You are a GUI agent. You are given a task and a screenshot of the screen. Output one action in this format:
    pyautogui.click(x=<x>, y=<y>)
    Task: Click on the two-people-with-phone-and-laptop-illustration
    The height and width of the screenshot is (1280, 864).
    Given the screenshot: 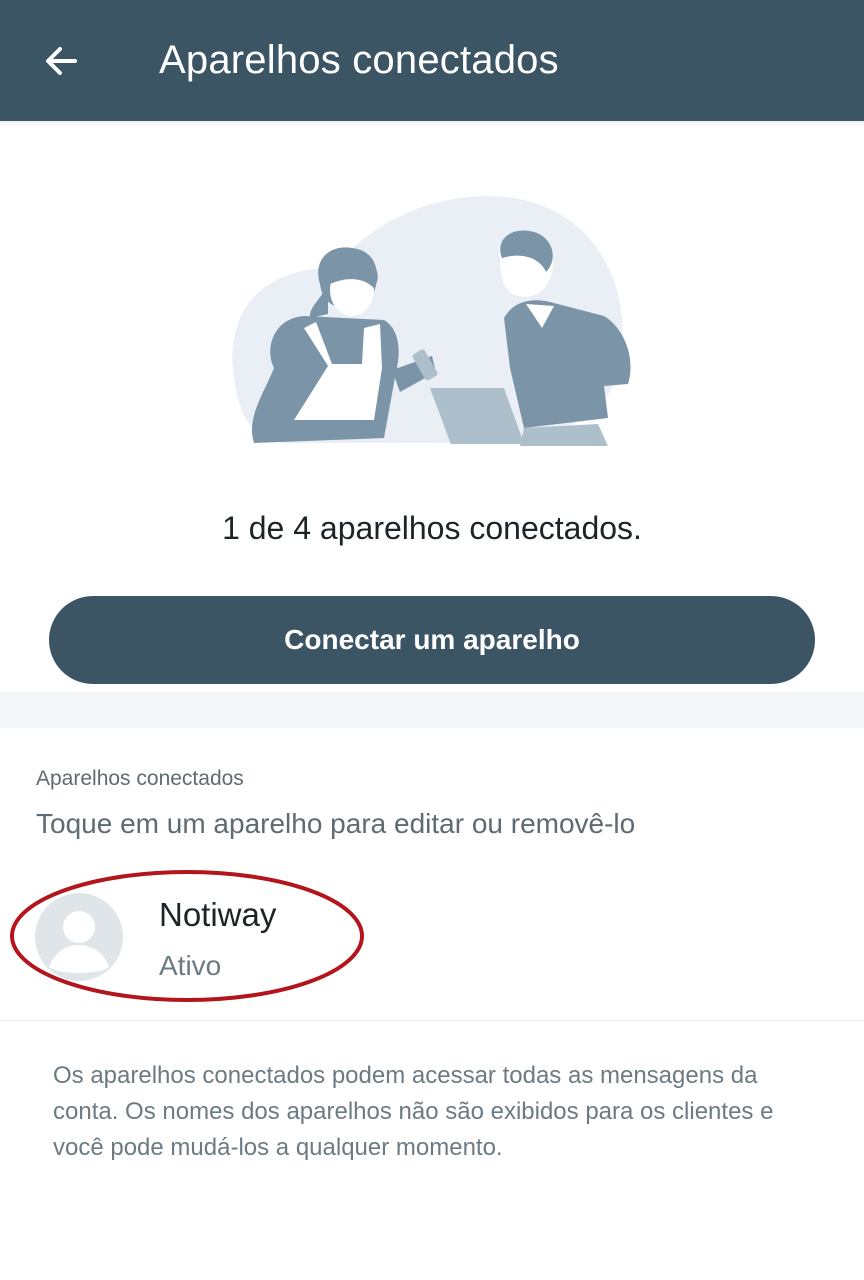 What is the action you would take?
    pyautogui.click(x=431, y=321)
    